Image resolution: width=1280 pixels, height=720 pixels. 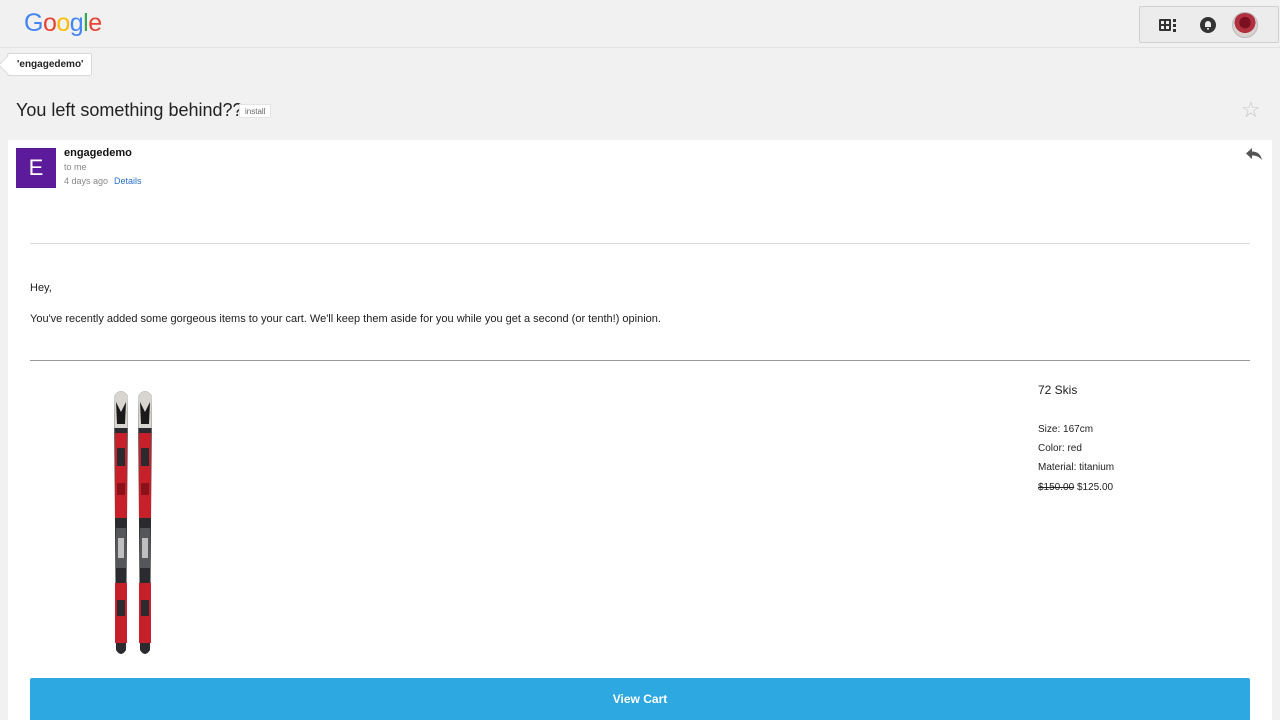 What do you see at coordinates (136, 523) in the screenshot?
I see `product-image-skis` at bounding box center [136, 523].